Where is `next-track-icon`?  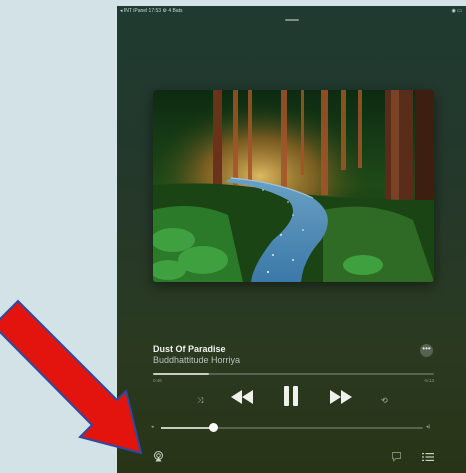
next-track-icon is located at coordinates (341, 397).